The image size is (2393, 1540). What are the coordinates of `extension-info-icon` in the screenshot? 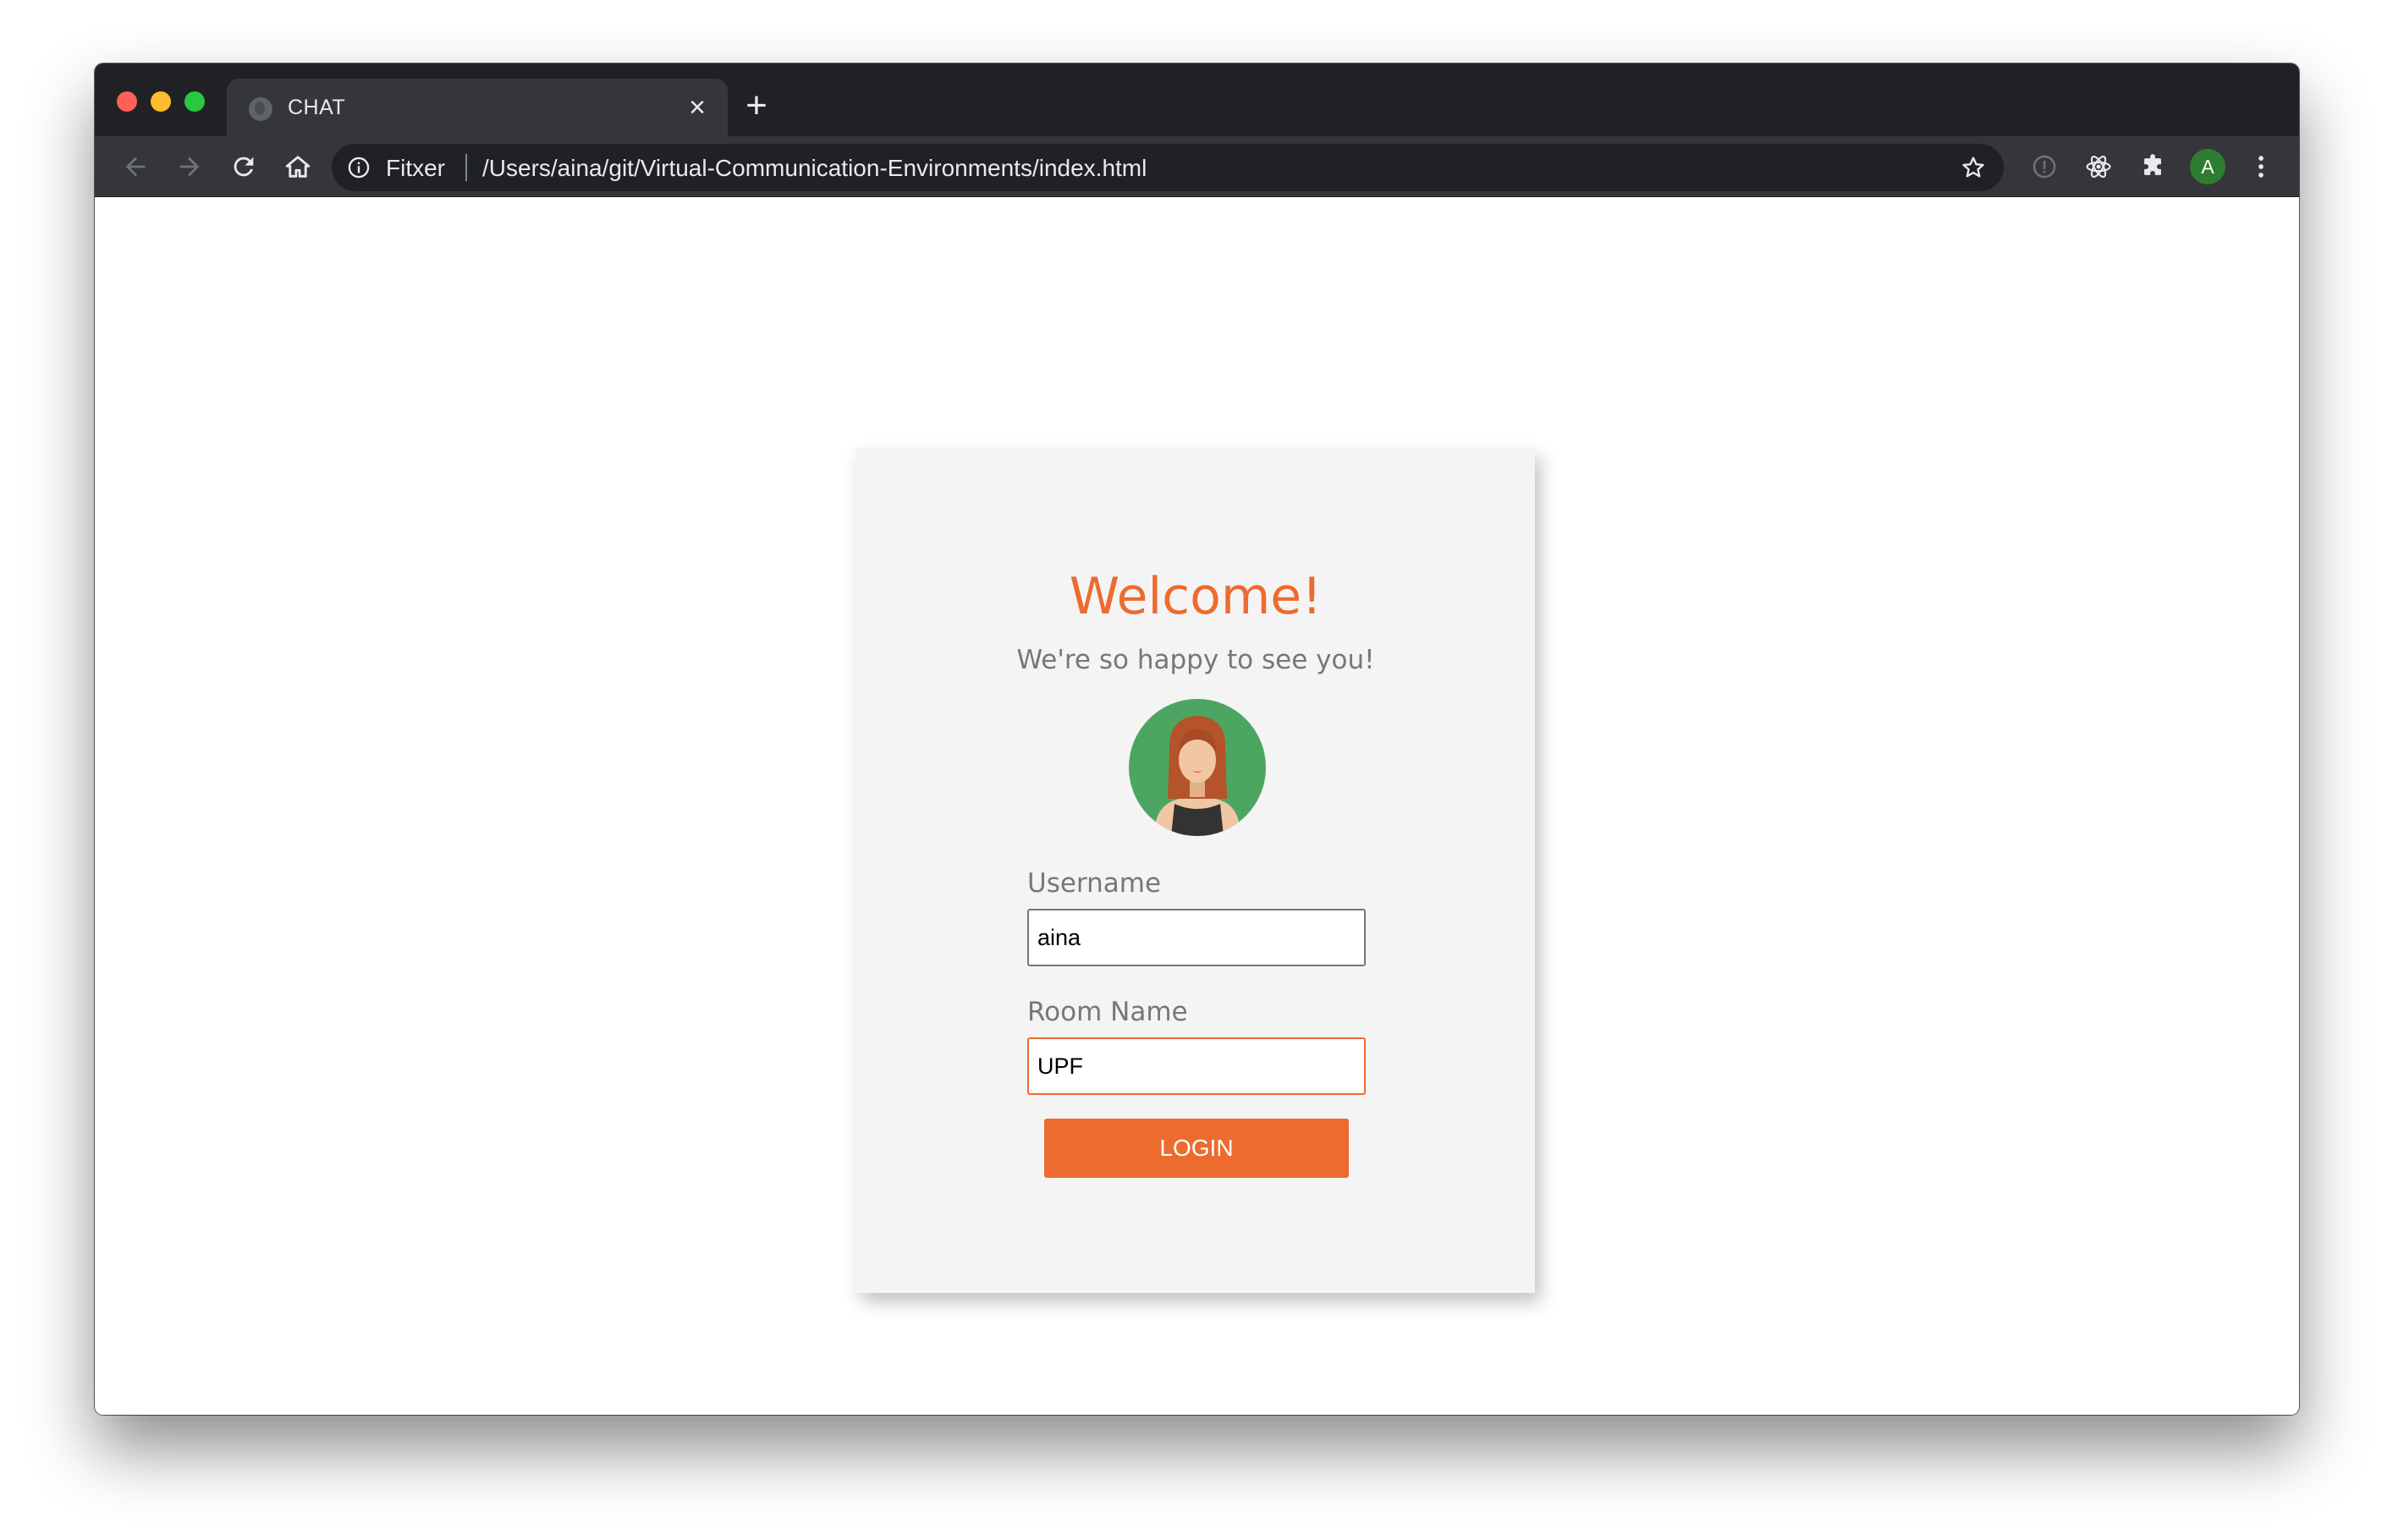 It's located at (2044, 166).